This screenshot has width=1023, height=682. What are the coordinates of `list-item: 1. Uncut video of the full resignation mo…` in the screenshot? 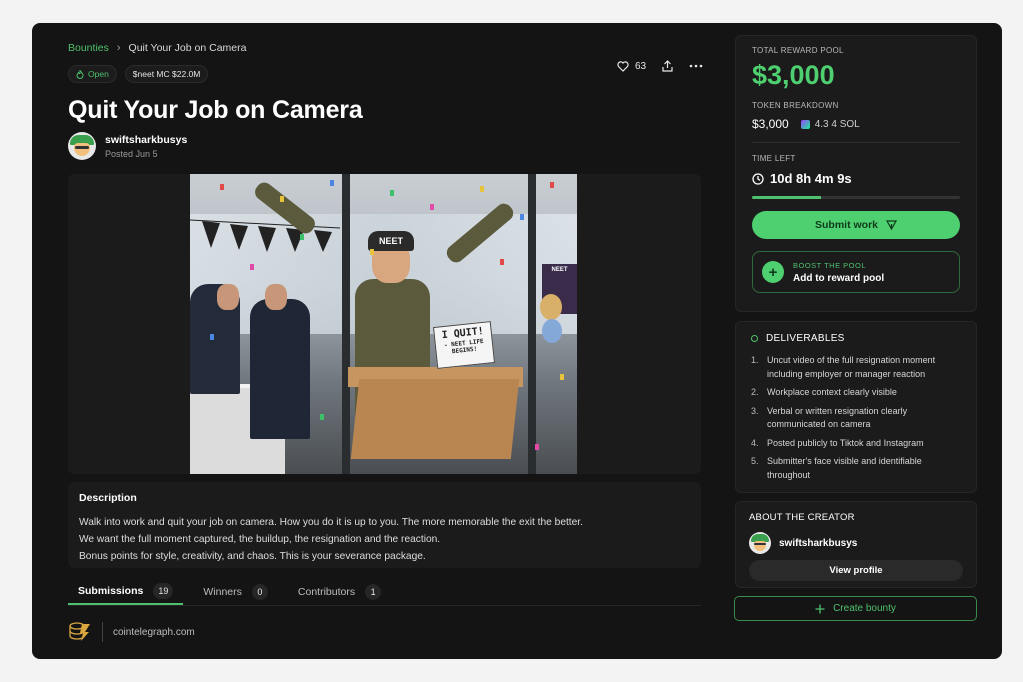 It's located at (856, 367).